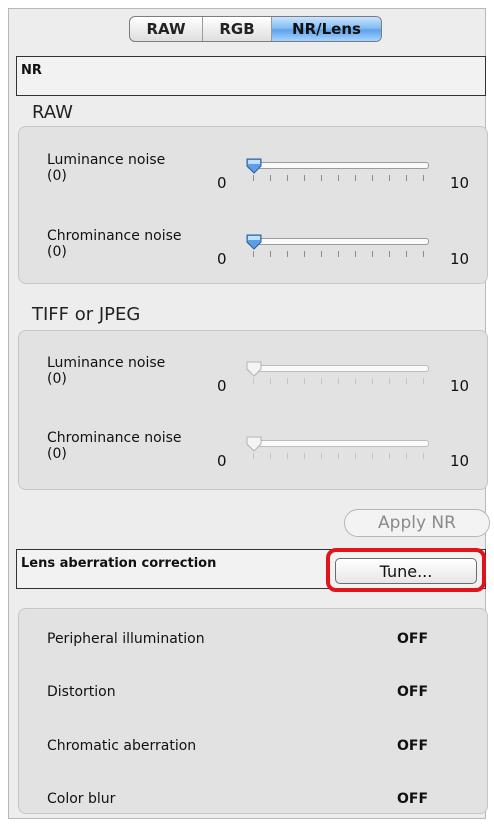 The width and height of the screenshot is (494, 827). I want to click on raw-luminance-ticks, so click(339, 178).